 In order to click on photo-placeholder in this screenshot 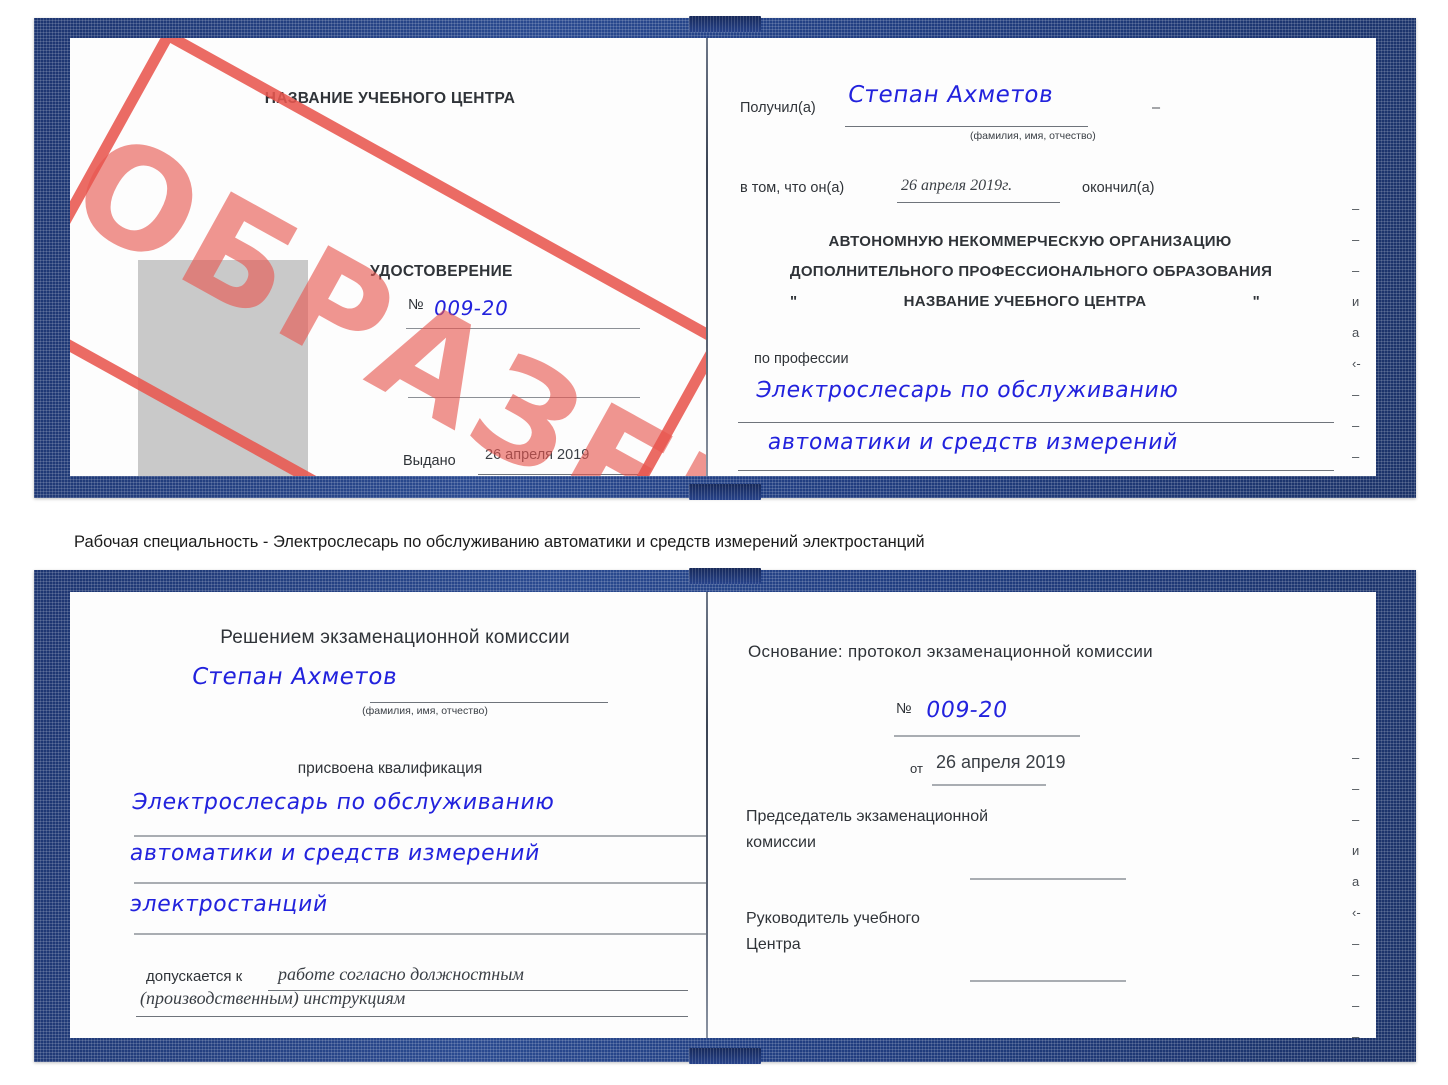, I will do `click(223, 368)`.